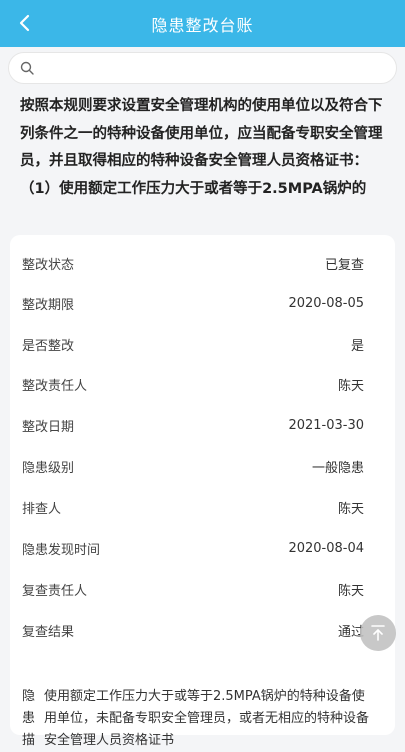 The height and width of the screenshot is (752, 405). I want to click on detail-label: 整改状态, so click(48, 265).